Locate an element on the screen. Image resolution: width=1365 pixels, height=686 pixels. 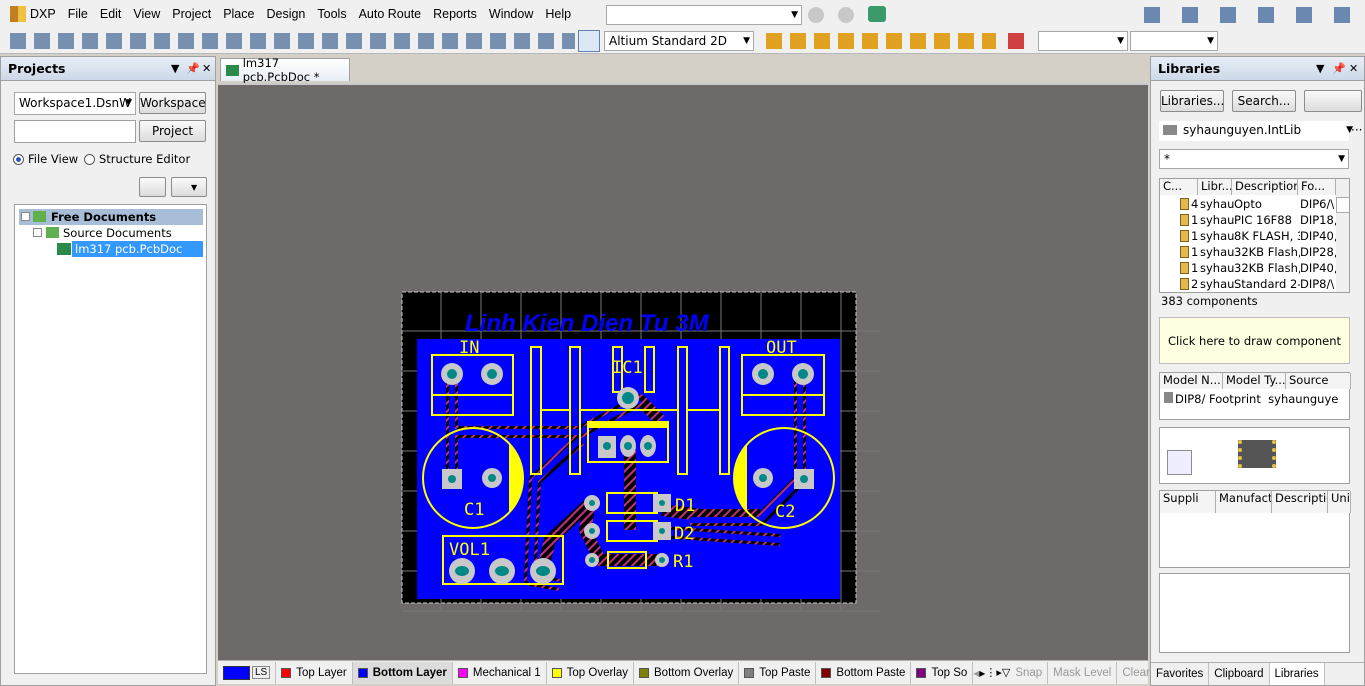
menu-dxp: DXP is located at coordinates (44, 14).